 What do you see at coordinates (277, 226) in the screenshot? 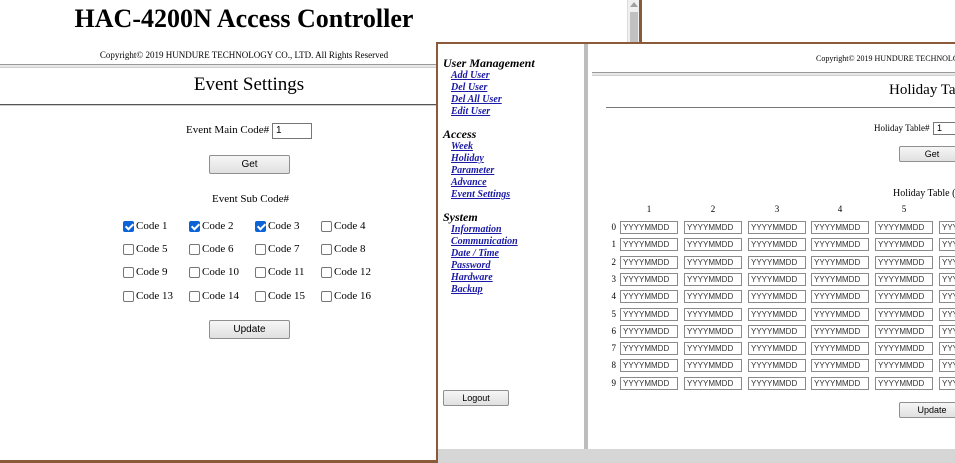
I see `event-code-checkbox: Code 3` at bounding box center [277, 226].